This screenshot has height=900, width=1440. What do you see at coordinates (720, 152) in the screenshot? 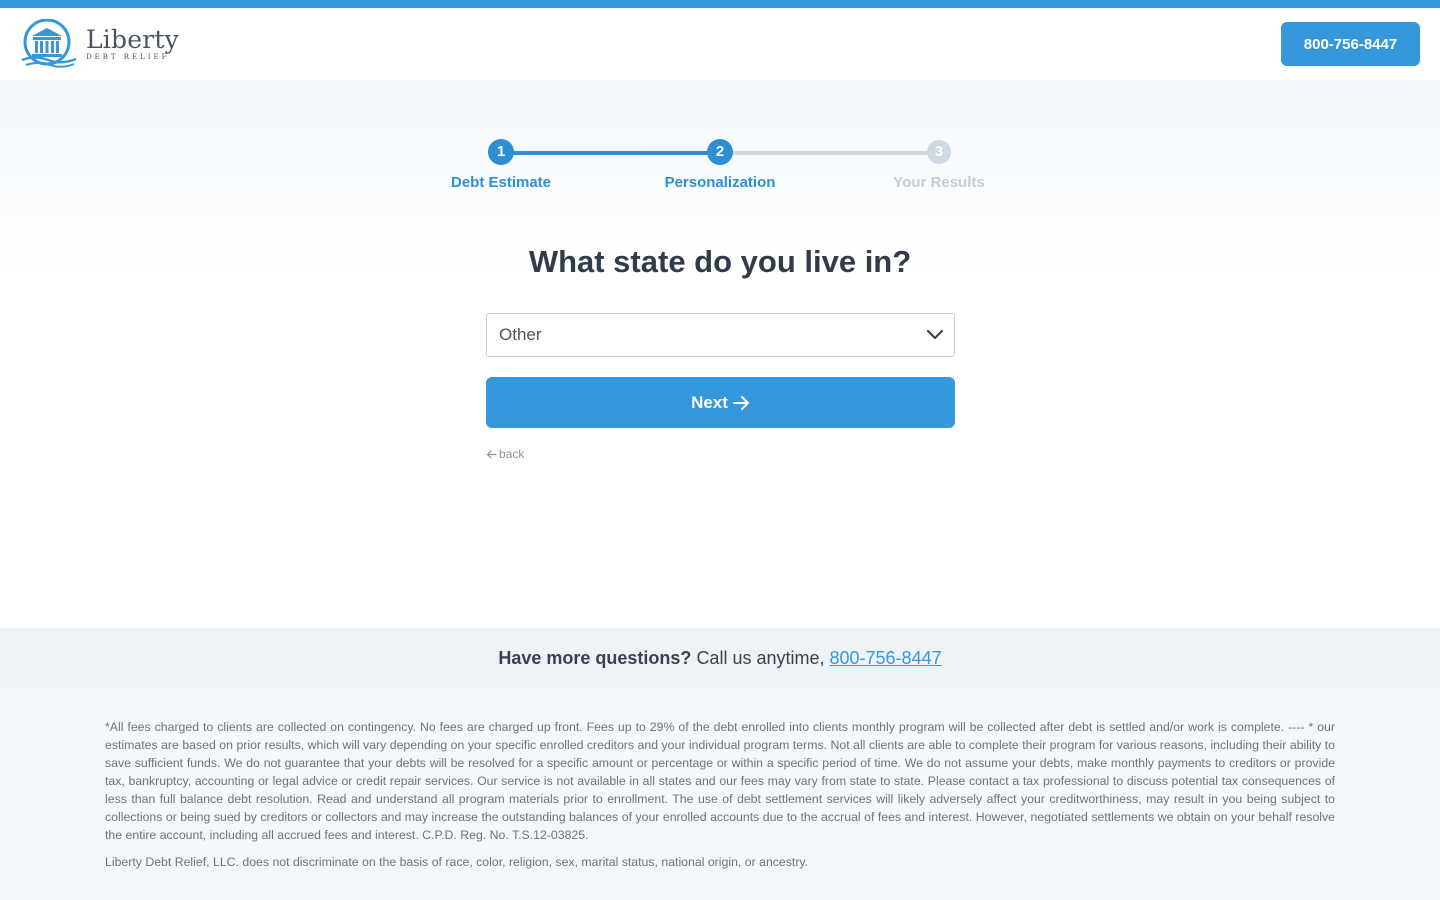
I see `step-number: 2` at bounding box center [720, 152].